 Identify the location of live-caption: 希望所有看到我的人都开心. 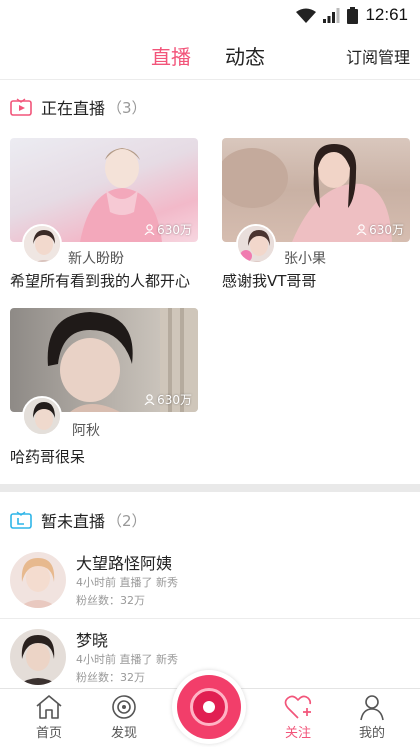
(100, 281).